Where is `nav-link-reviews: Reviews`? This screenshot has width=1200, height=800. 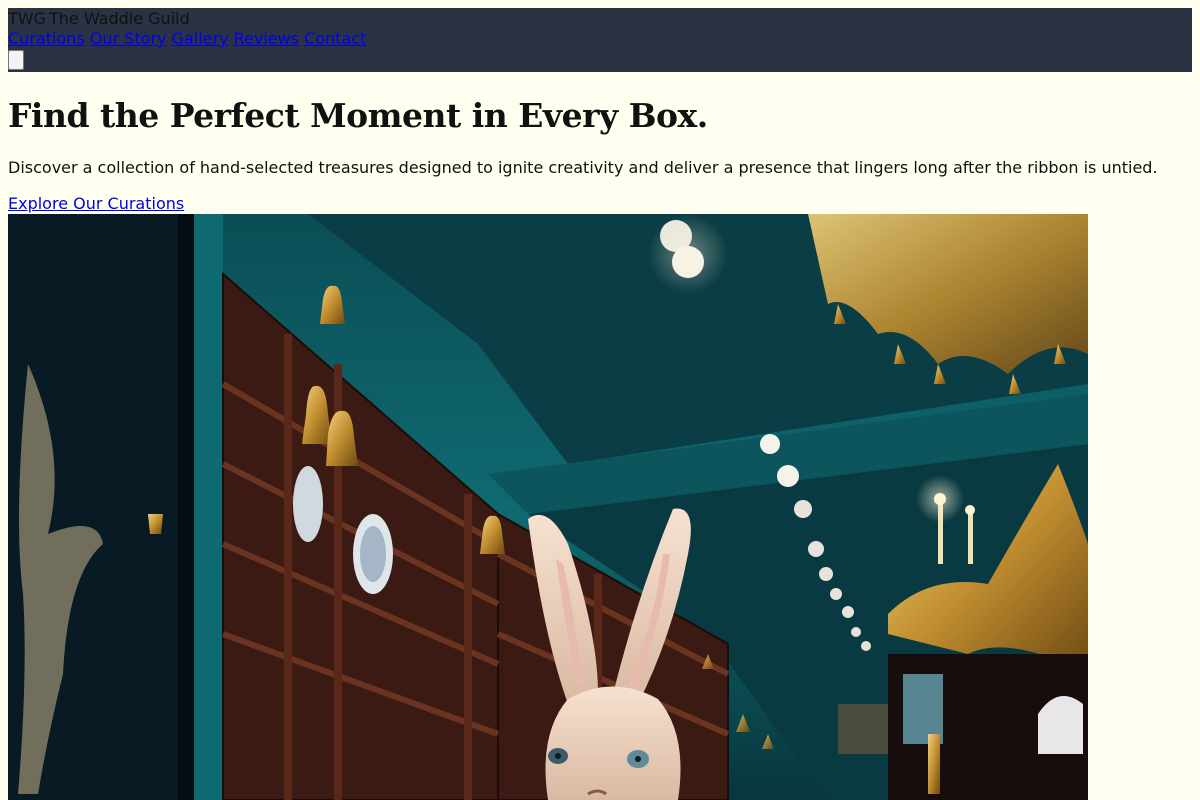
nav-link-reviews: Reviews is located at coordinates (266, 38).